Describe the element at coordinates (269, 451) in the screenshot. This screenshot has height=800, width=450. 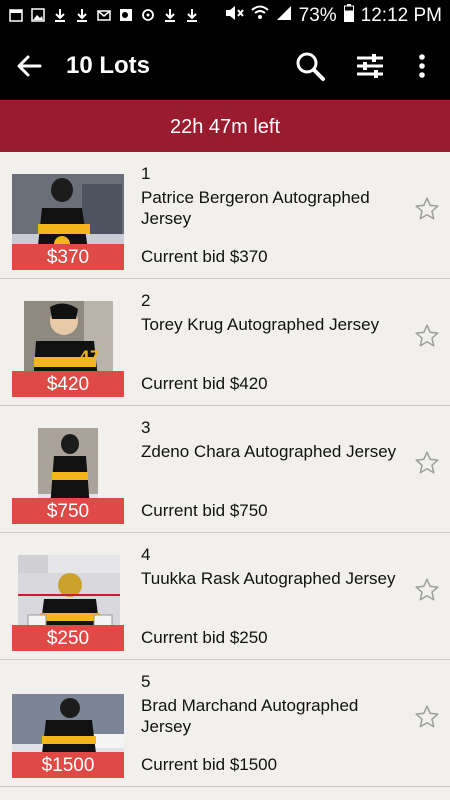
I see `lot-name: Zdeno Chara Autographed Jersey` at that location.